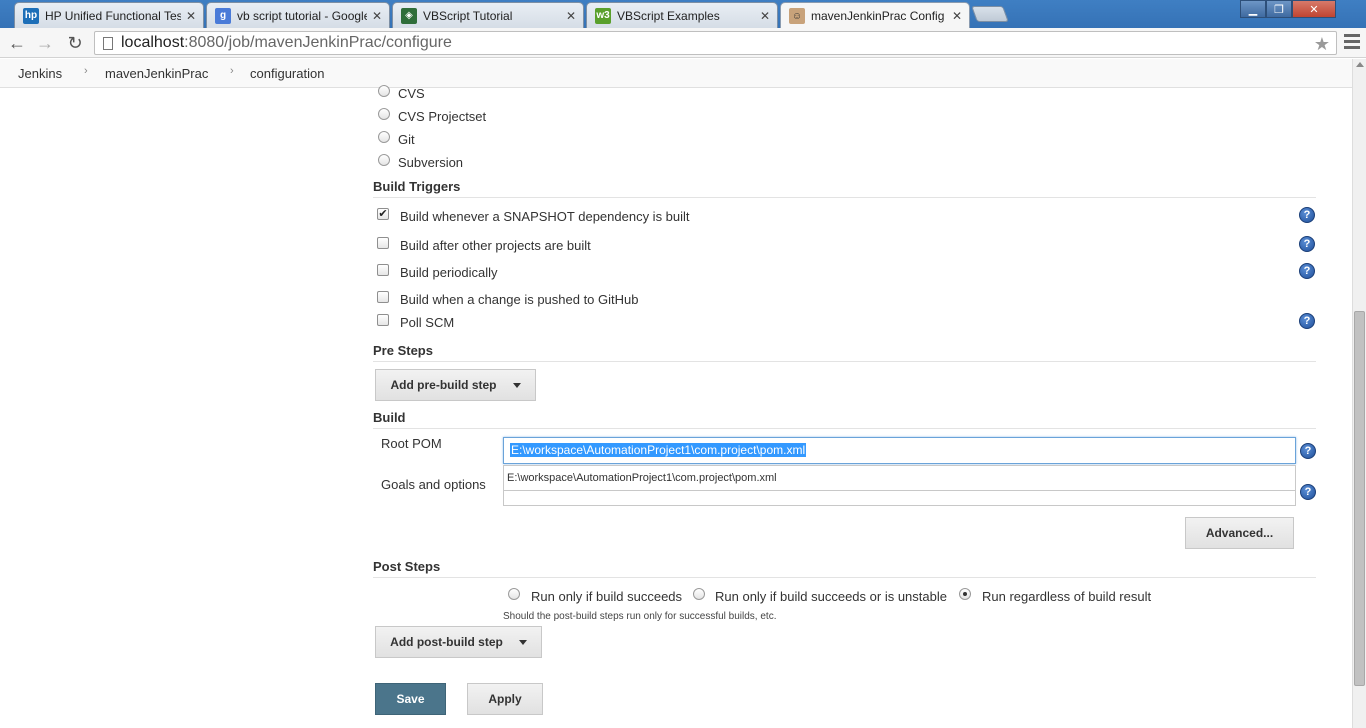 Image resolution: width=1366 pixels, height=728 pixels. Describe the element at coordinates (75, 43) in the screenshot. I see `reload-icon: ↻` at that location.